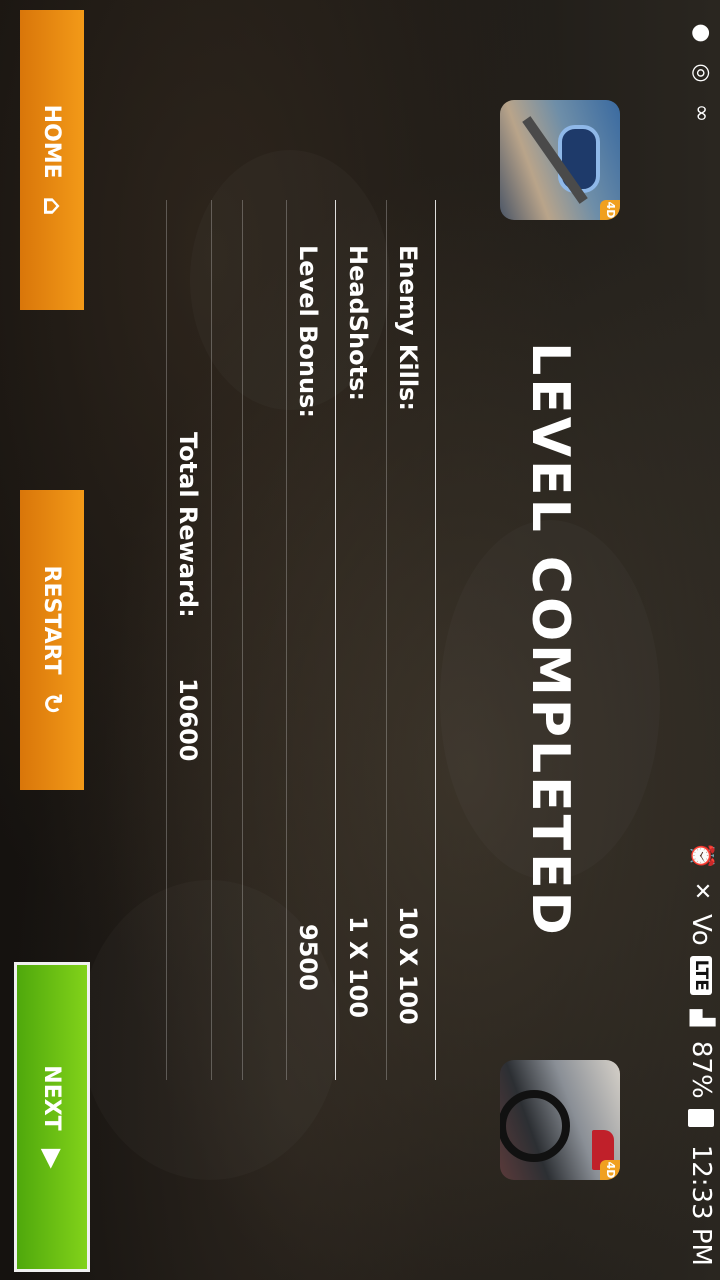 Image resolution: width=720 pixels, height=1280 pixels. What do you see at coordinates (52, 703) in the screenshot?
I see `restart-icon: ↻` at bounding box center [52, 703].